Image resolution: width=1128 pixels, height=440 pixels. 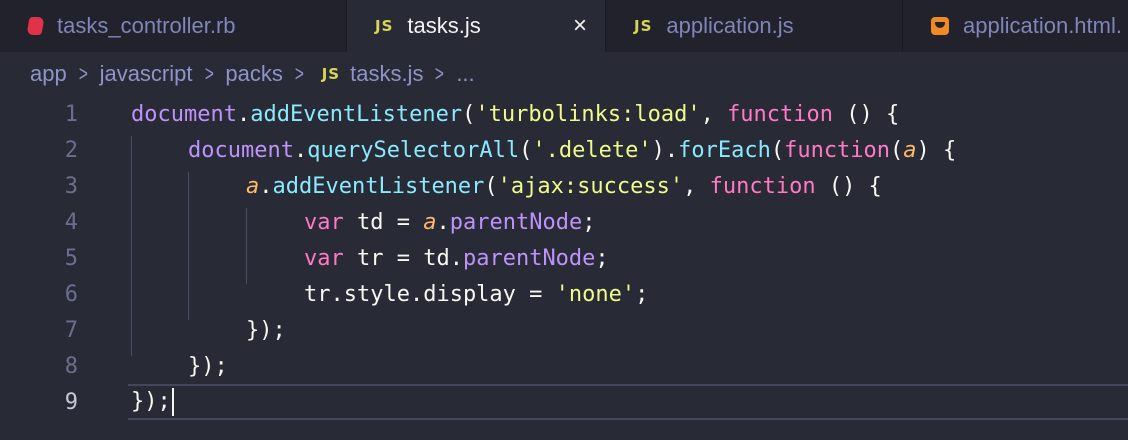 What do you see at coordinates (403, 258) in the screenshot?
I see `token: tr = td.` at bounding box center [403, 258].